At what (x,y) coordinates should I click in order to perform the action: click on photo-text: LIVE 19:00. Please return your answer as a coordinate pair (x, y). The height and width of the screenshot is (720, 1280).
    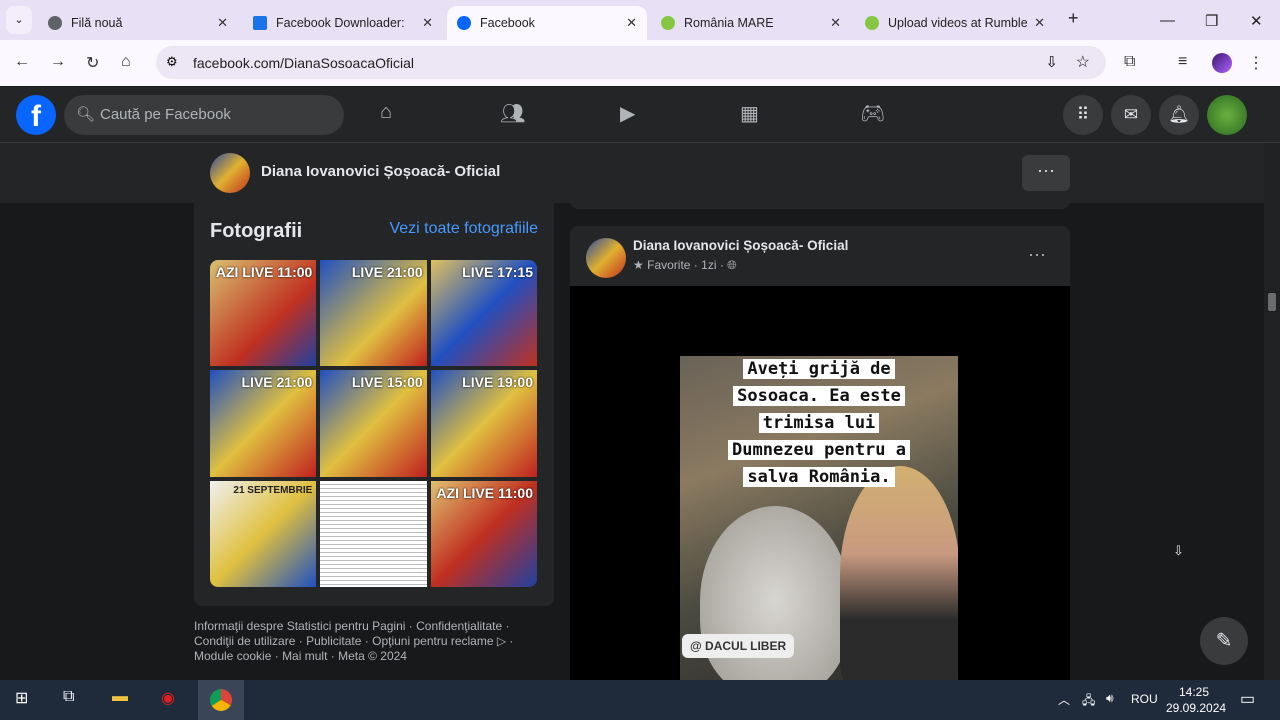
    Looking at the image, I should click on (497, 382).